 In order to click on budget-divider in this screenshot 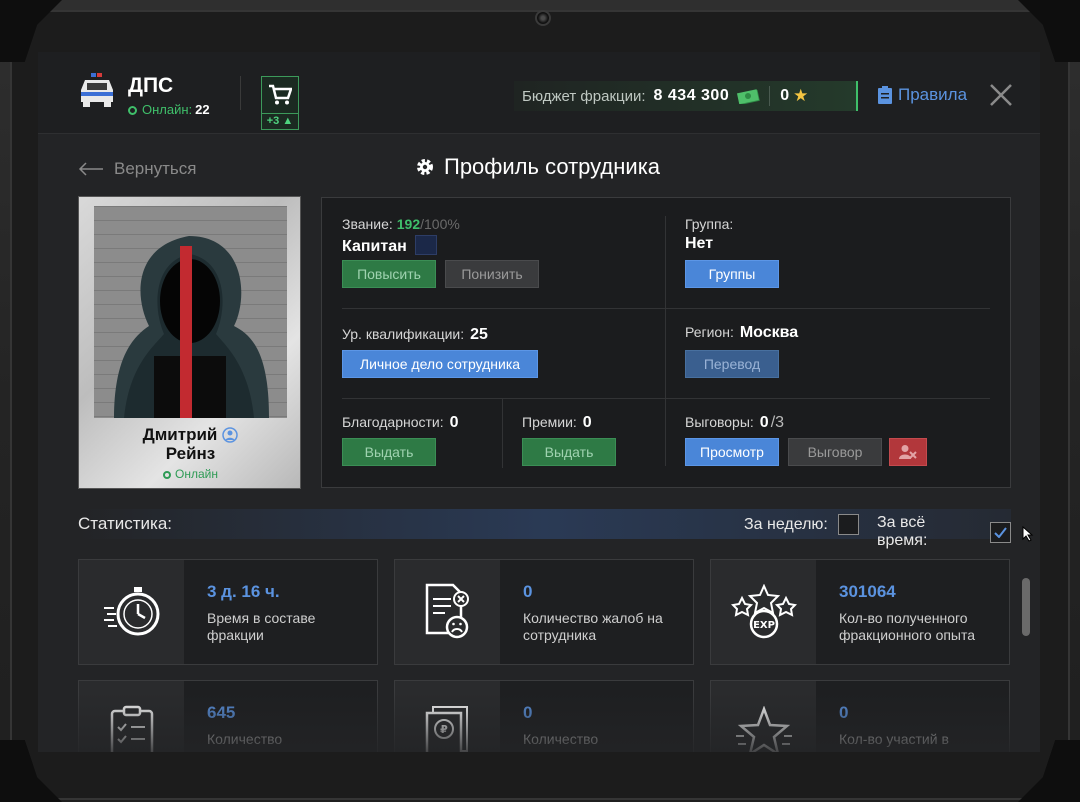, I will do `click(770, 96)`.